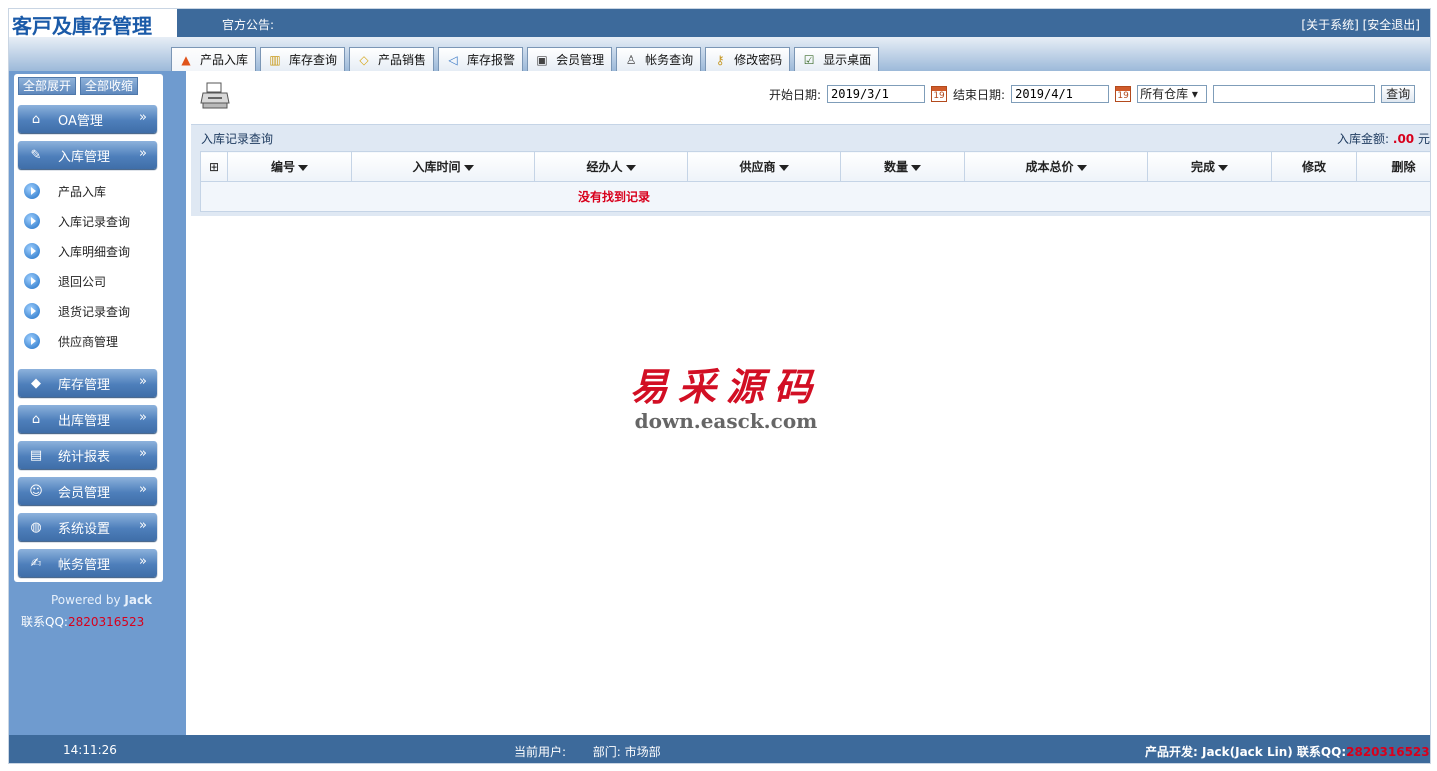 This screenshot has width=1437, height=771. Describe the element at coordinates (364, 59) in the screenshot. I see `tag-icon: ◇` at that location.